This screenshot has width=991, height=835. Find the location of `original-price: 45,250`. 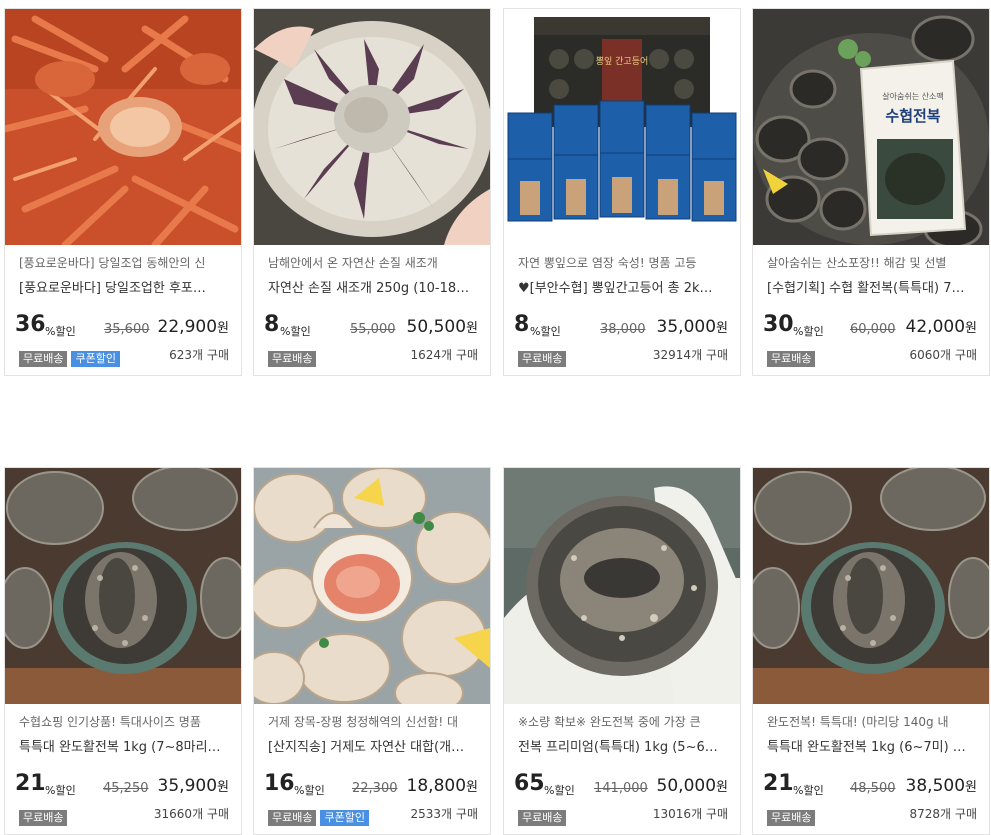

original-price: 45,250 is located at coordinates (126, 788).